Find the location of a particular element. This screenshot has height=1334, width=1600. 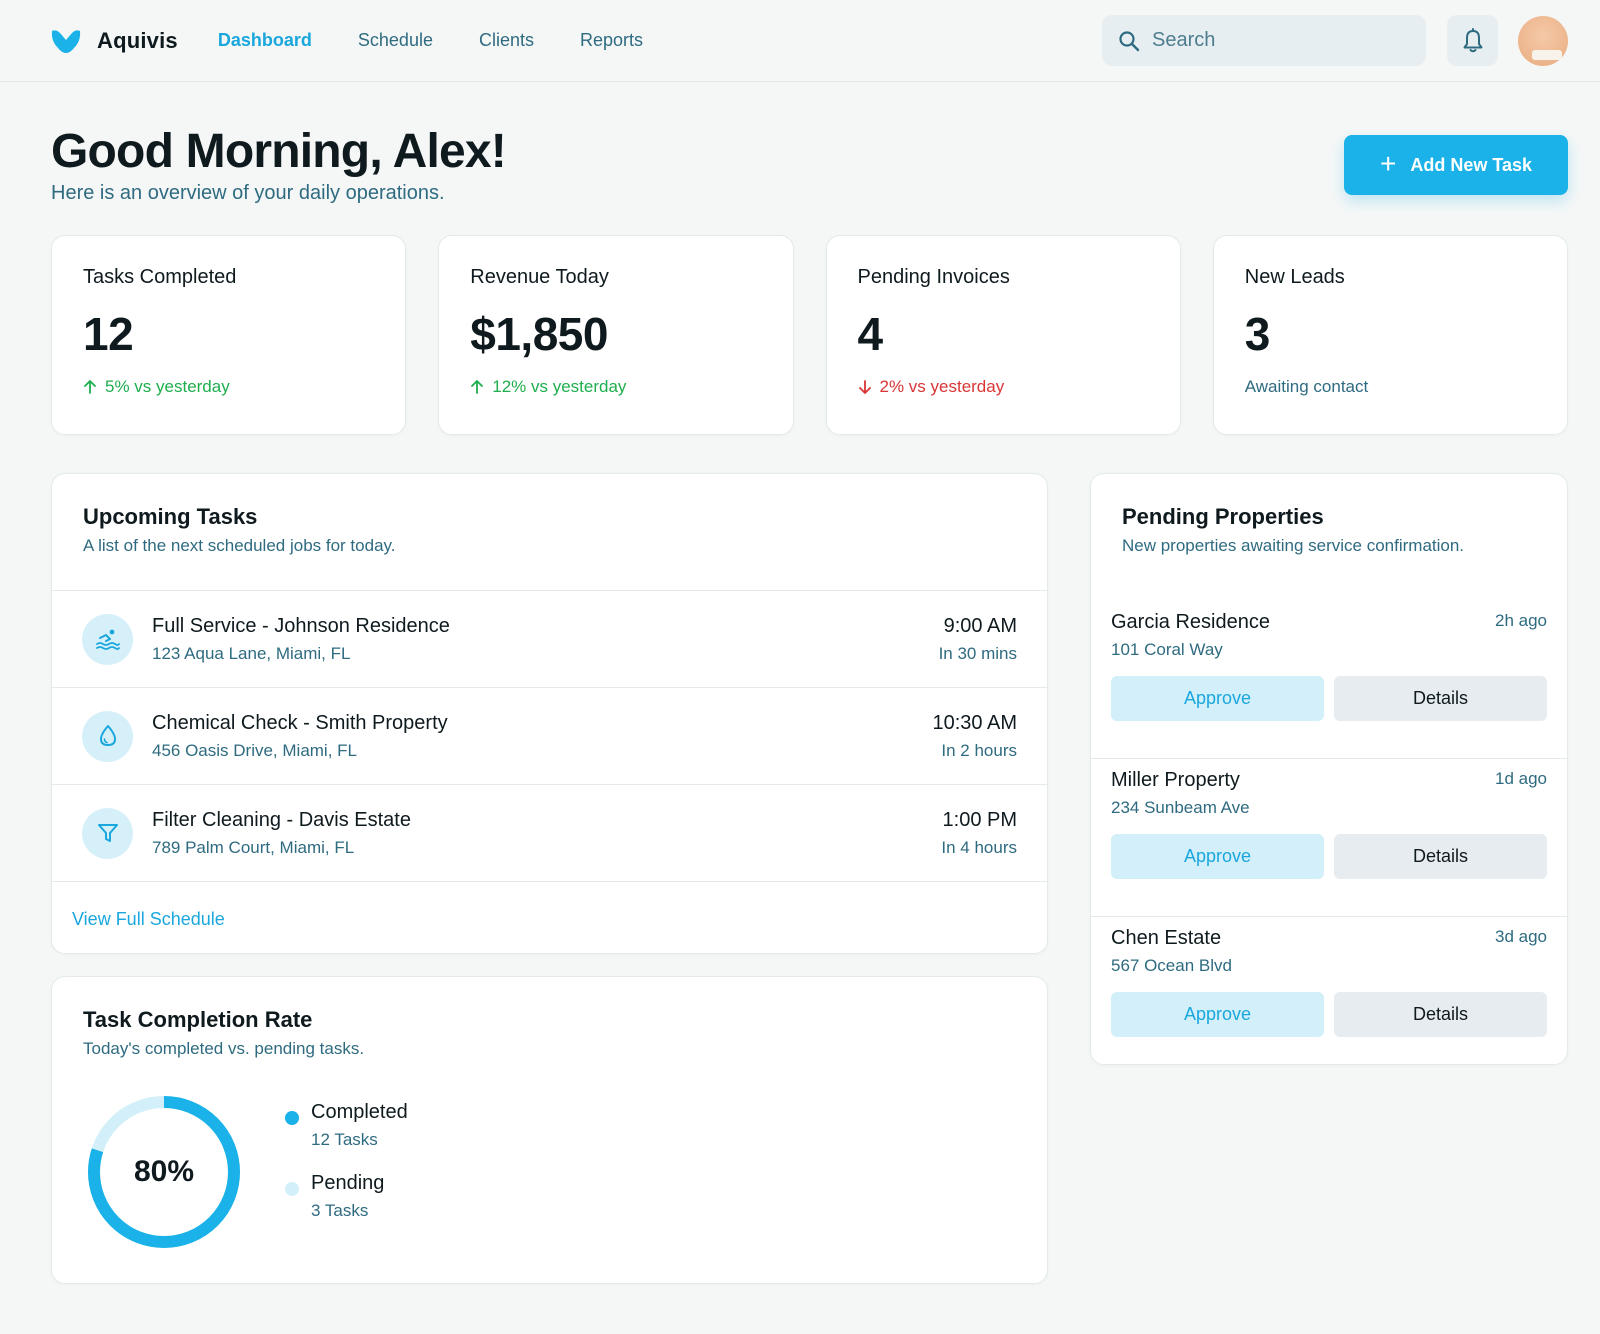

stat-delta-text: Awaiting contact is located at coordinates (1306, 386).